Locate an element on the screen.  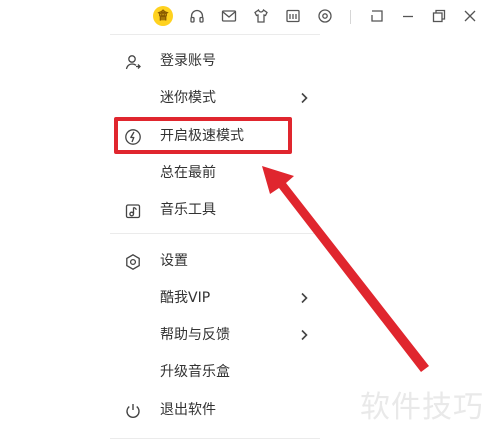
power-icon is located at coordinates (133, 411).